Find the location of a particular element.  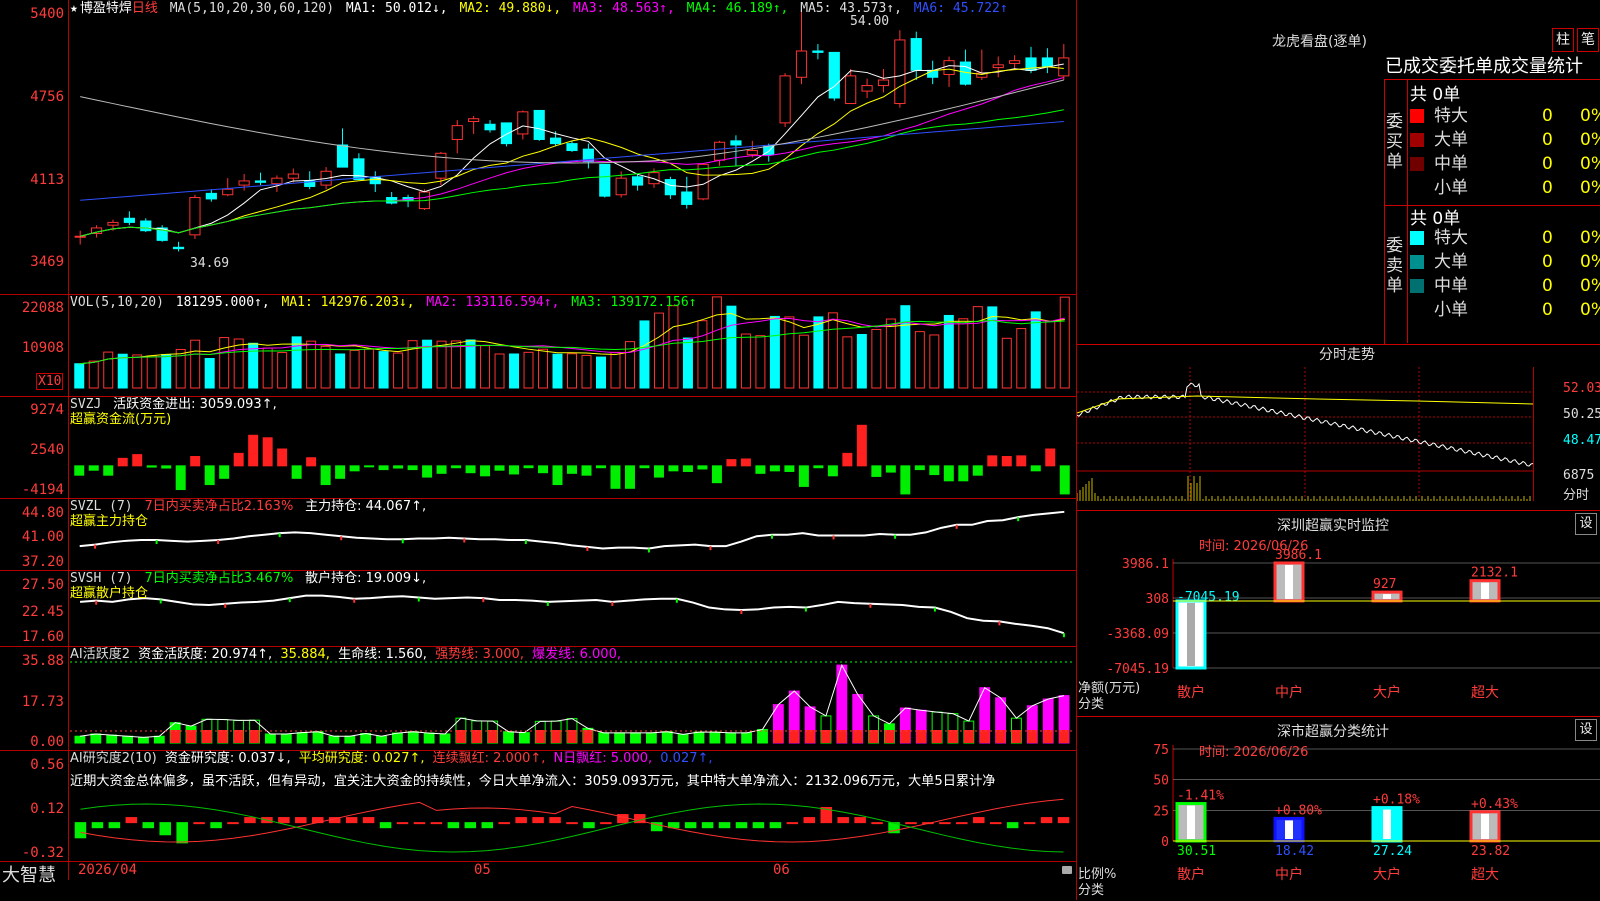

value-label: 3986.1 is located at coordinates (1298, 555).